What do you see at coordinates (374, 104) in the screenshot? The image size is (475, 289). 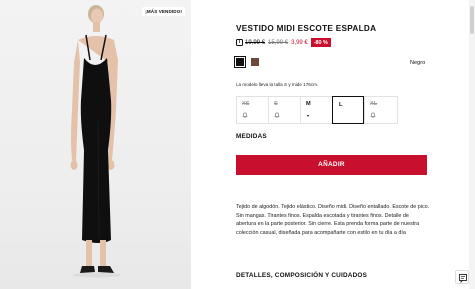 I see `size-label: XL` at bounding box center [374, 104].